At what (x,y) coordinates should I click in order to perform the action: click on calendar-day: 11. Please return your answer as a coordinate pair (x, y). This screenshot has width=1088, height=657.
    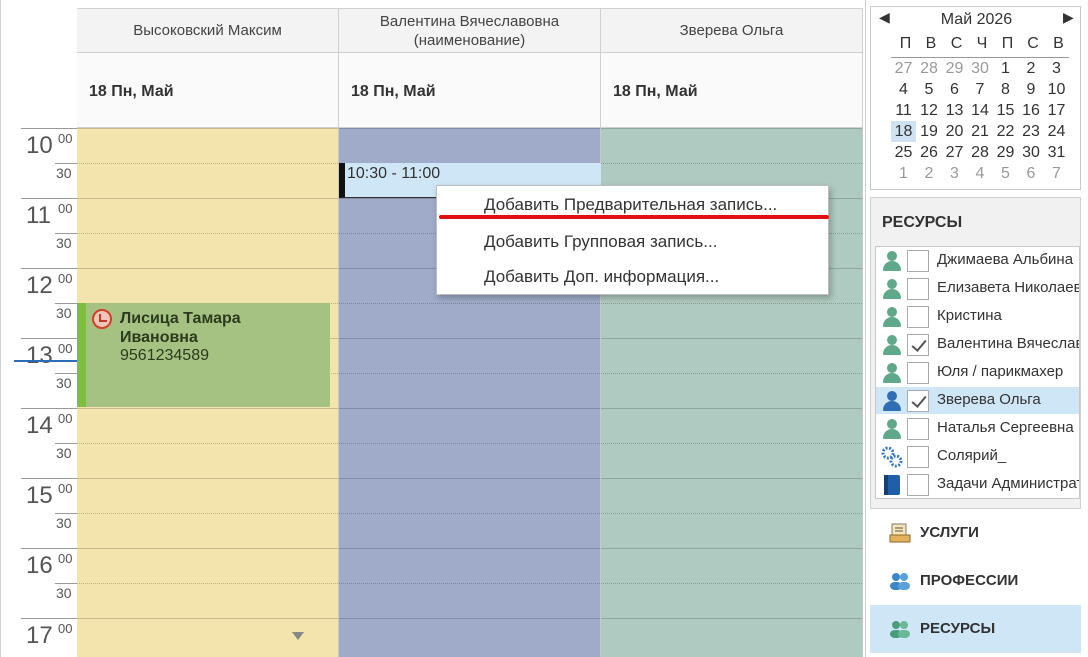
    Looking at the image, I should click on (903, 110).